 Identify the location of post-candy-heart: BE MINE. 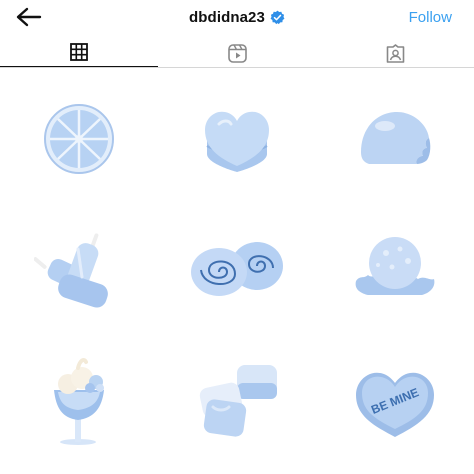
(395, 401).